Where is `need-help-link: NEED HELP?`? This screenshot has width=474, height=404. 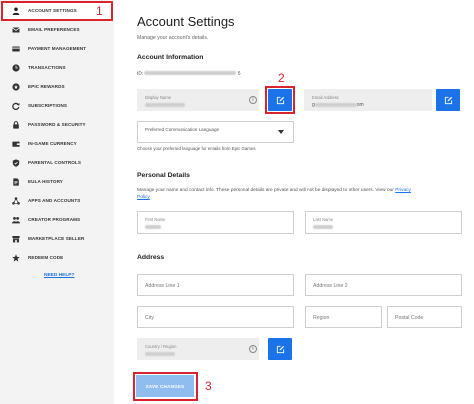 need-help-link: NEED HELP? is located at coordinates (59, 275).